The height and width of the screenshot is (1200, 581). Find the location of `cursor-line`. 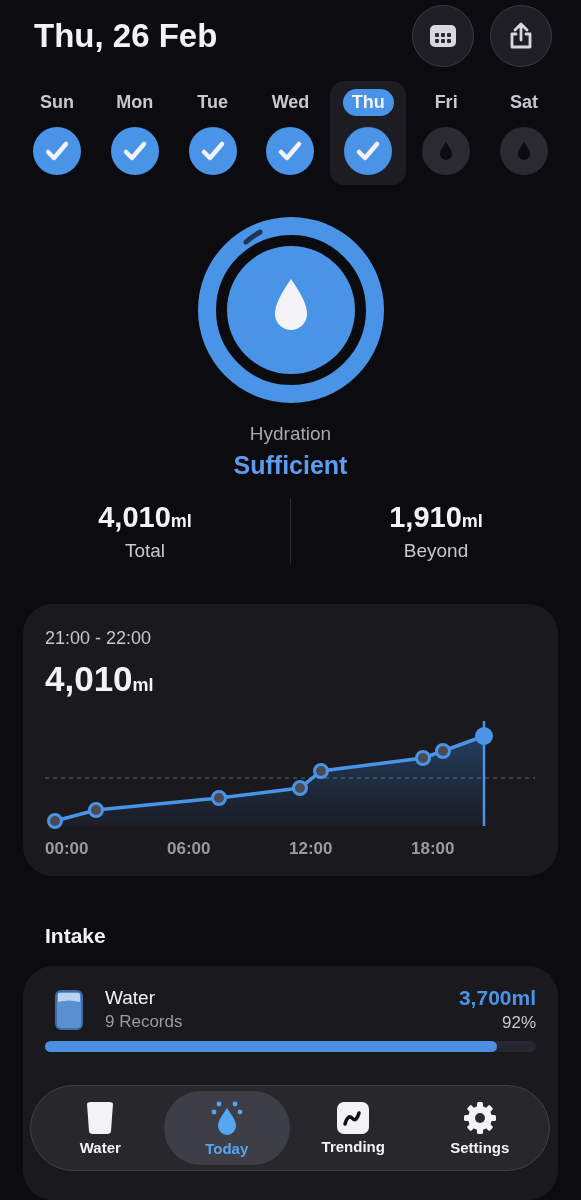

cursor-line is located at coordinates (484, 773).